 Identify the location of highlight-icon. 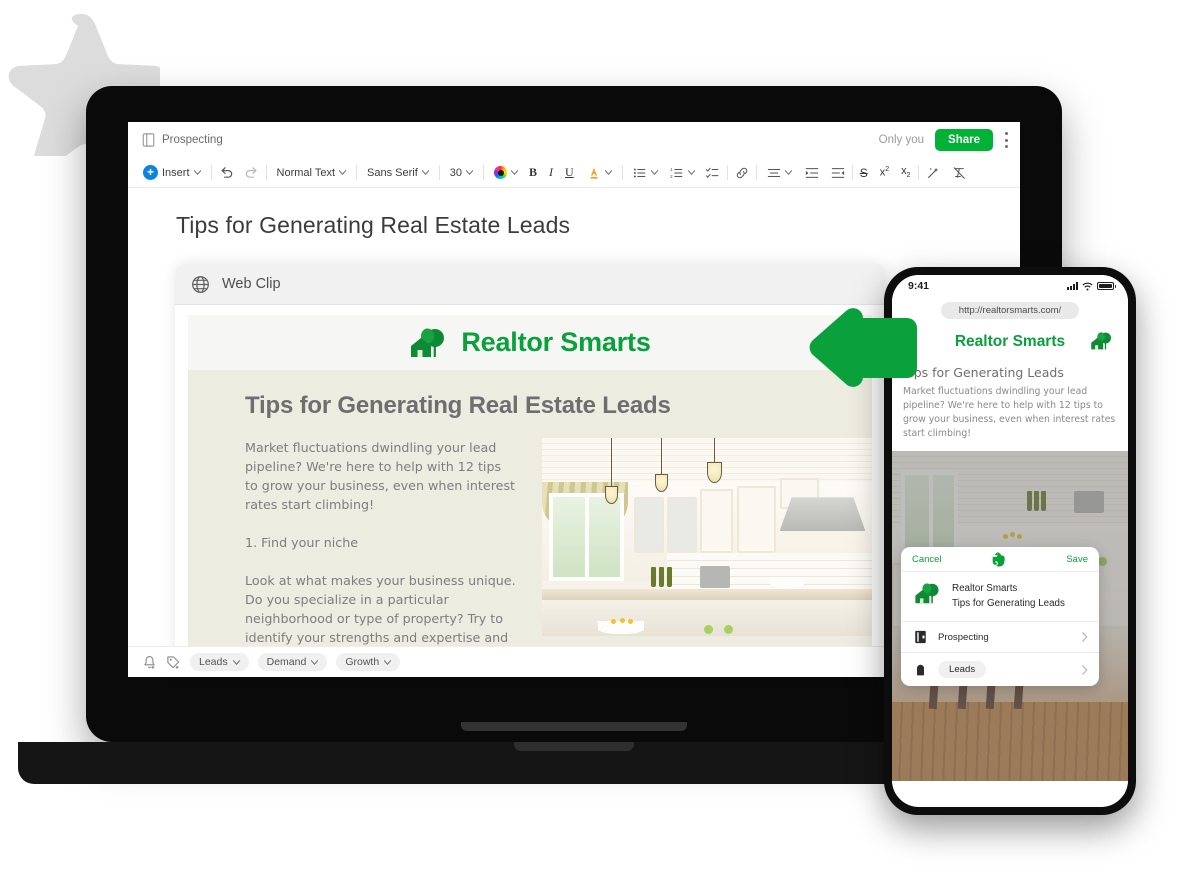
(594, 173).